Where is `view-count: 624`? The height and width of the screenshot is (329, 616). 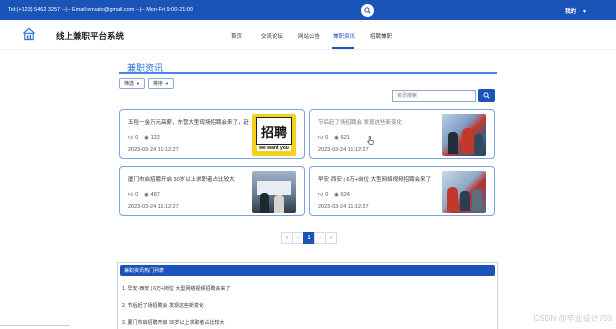 view-count: 624 is located at coordinates (345, 195).